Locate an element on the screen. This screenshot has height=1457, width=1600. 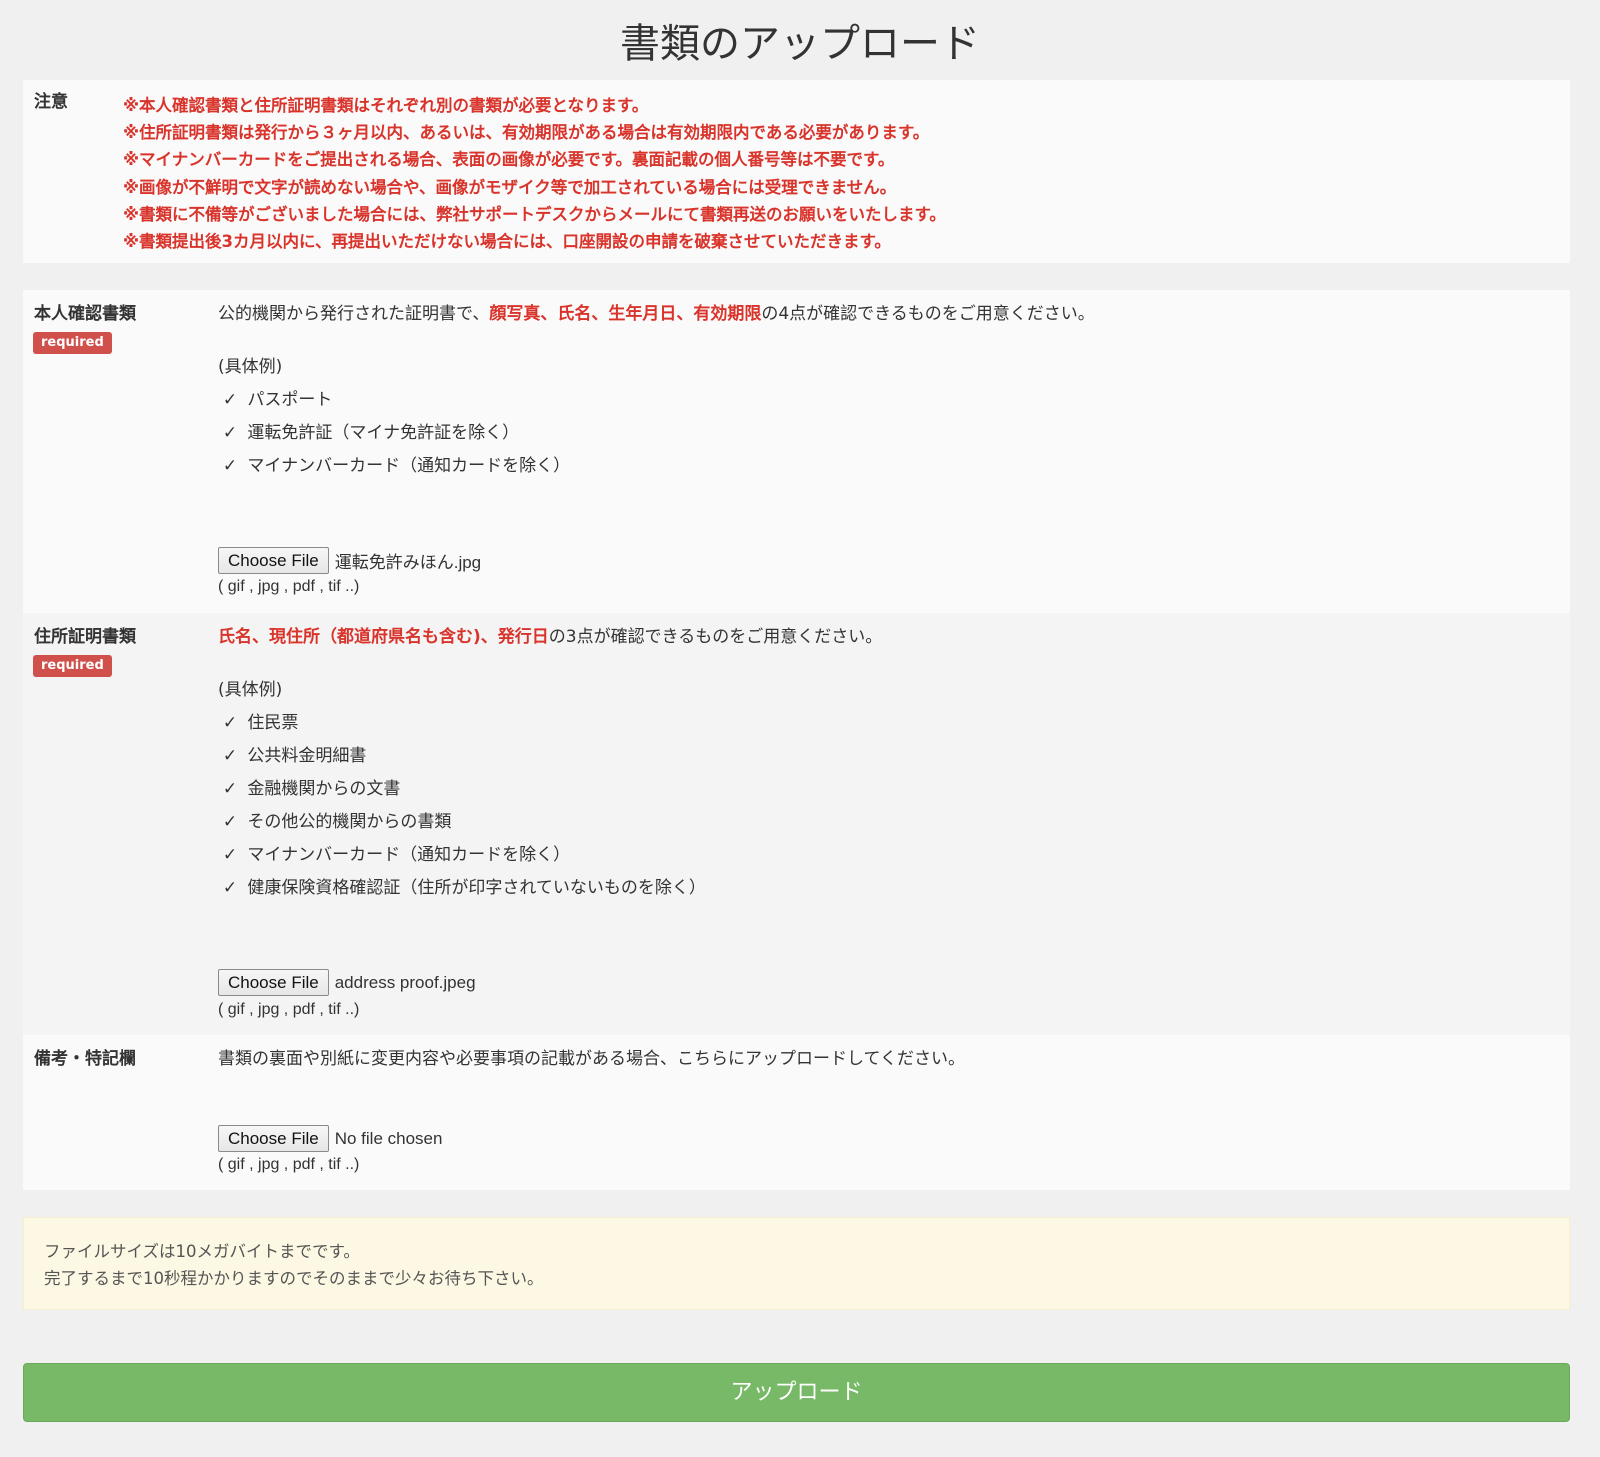
identity-label: 本人確認書類 is located at coordinates (85, 314).